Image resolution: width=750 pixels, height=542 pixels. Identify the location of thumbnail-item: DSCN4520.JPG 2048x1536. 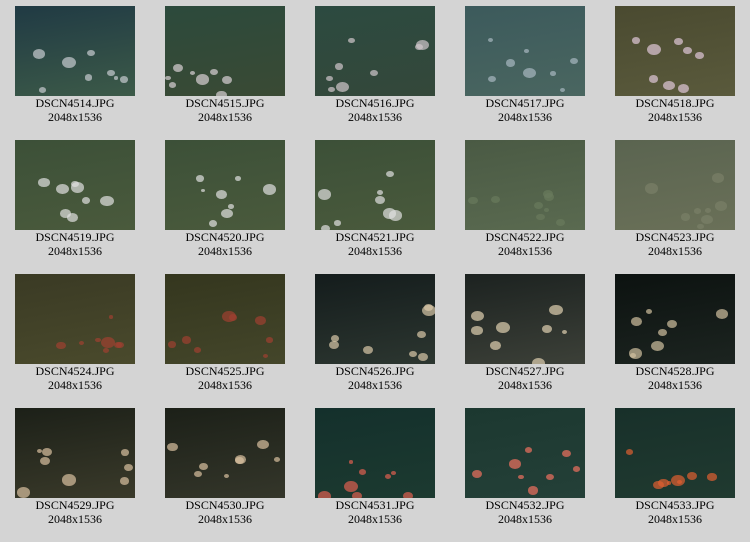
(225, 207).